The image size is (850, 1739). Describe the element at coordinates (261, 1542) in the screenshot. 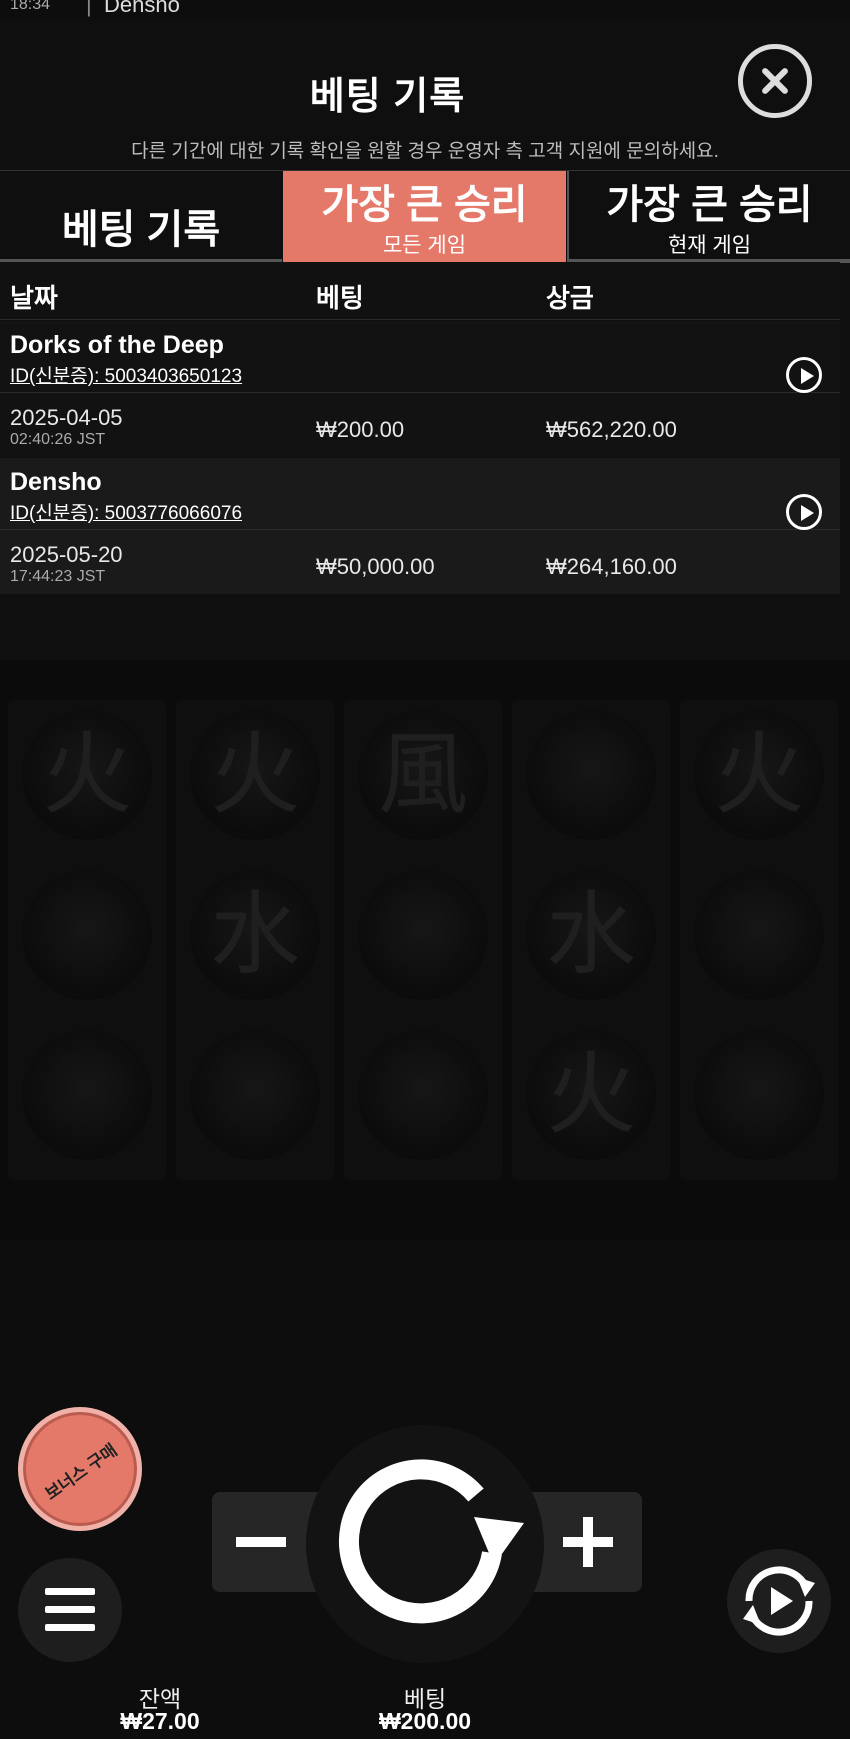

I see `decrease-bet-button` at that location.